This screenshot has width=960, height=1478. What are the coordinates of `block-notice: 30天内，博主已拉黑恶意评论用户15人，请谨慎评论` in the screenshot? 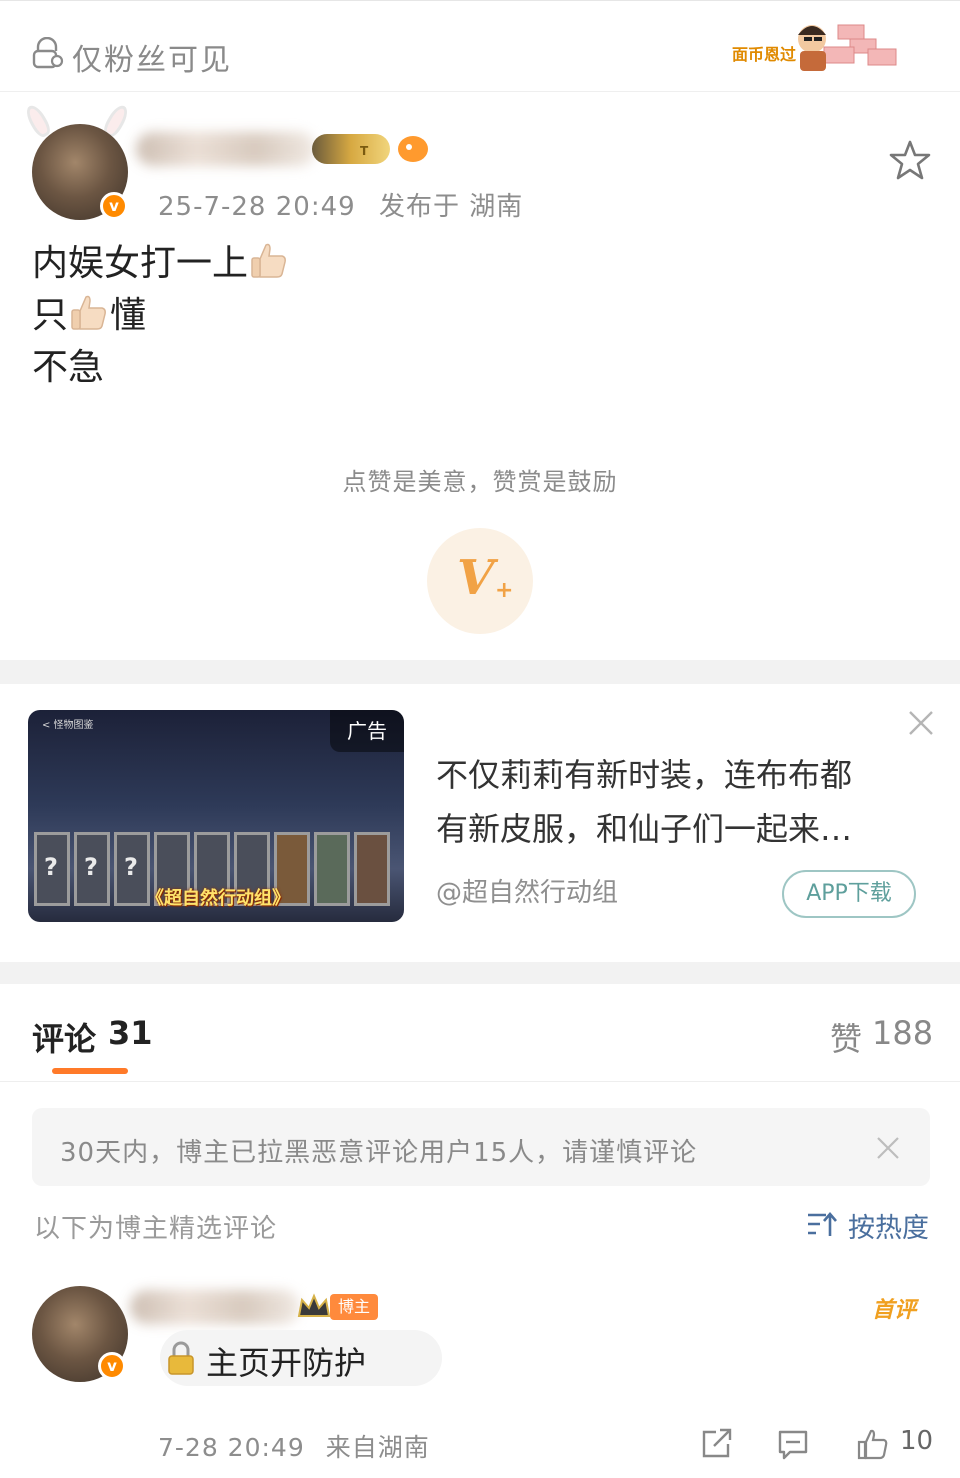 It's located at (481, 1147).